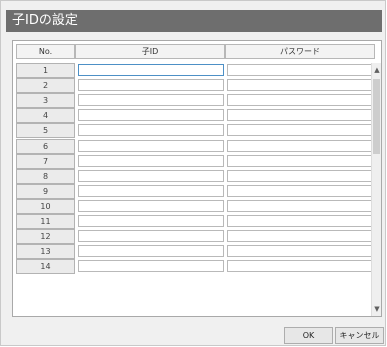 Image resolution: width=387 pixels, height=347 pixels. What do you see at coordinates (376, 116) in the screenshot?
I see `scrollbar-thumb` at bounding box center [376, 116].